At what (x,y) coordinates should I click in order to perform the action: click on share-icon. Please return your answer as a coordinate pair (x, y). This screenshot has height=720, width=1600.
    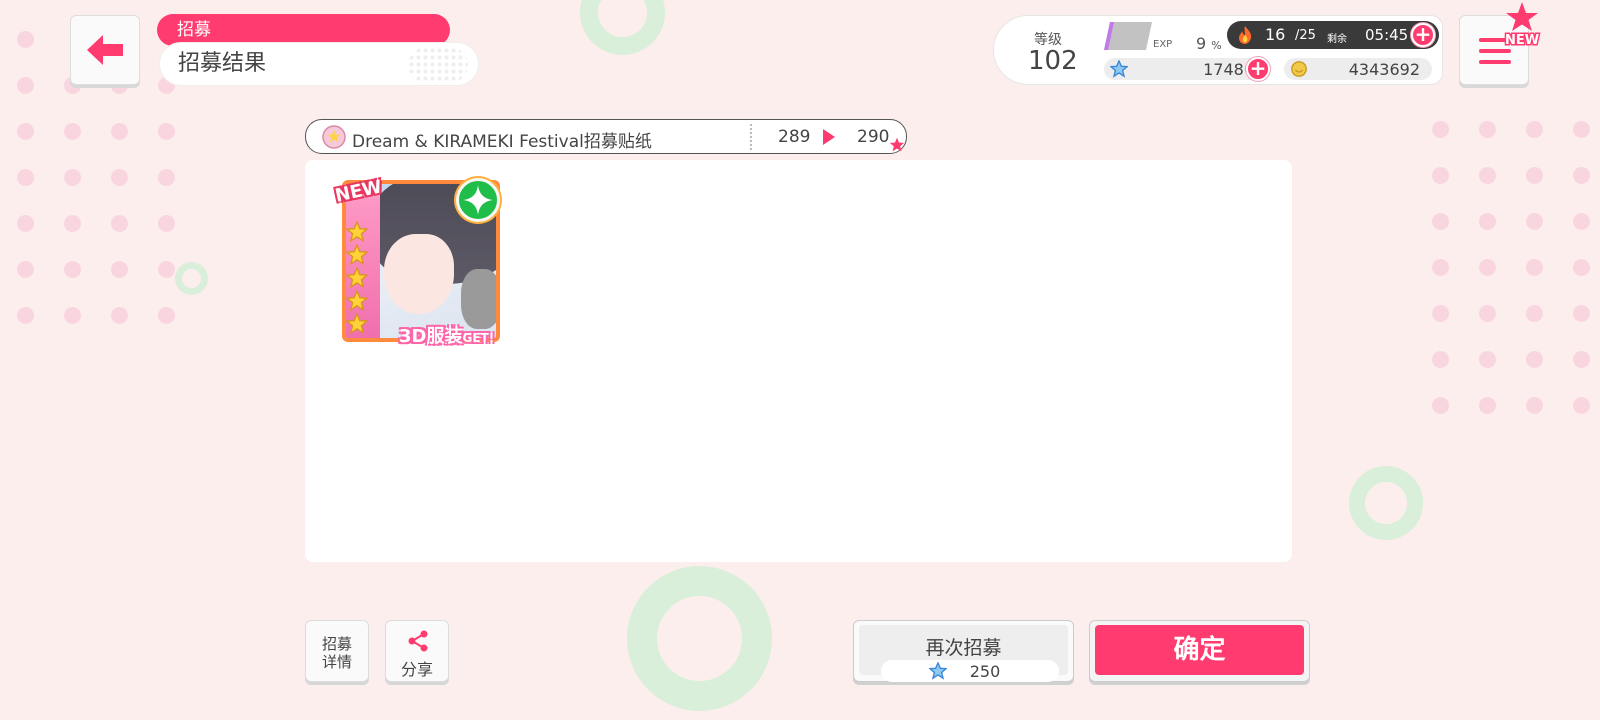
    Looking at the image, I should click on (418, 641).